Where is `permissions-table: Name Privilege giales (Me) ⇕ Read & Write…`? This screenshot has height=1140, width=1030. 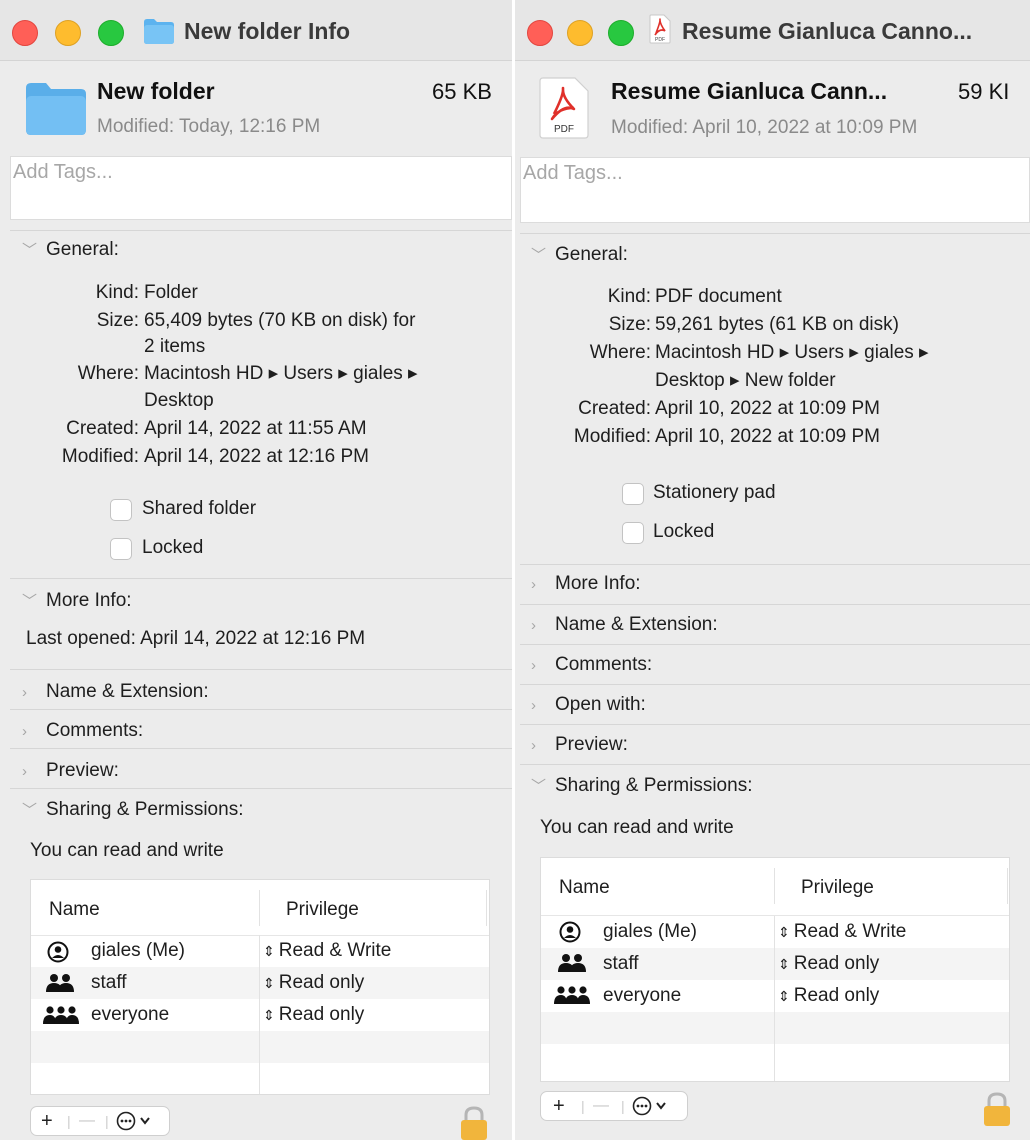 permissions-table: Name Privilege giales (Me) ⇕ Read & Write… is located at coordinates (775, 969).